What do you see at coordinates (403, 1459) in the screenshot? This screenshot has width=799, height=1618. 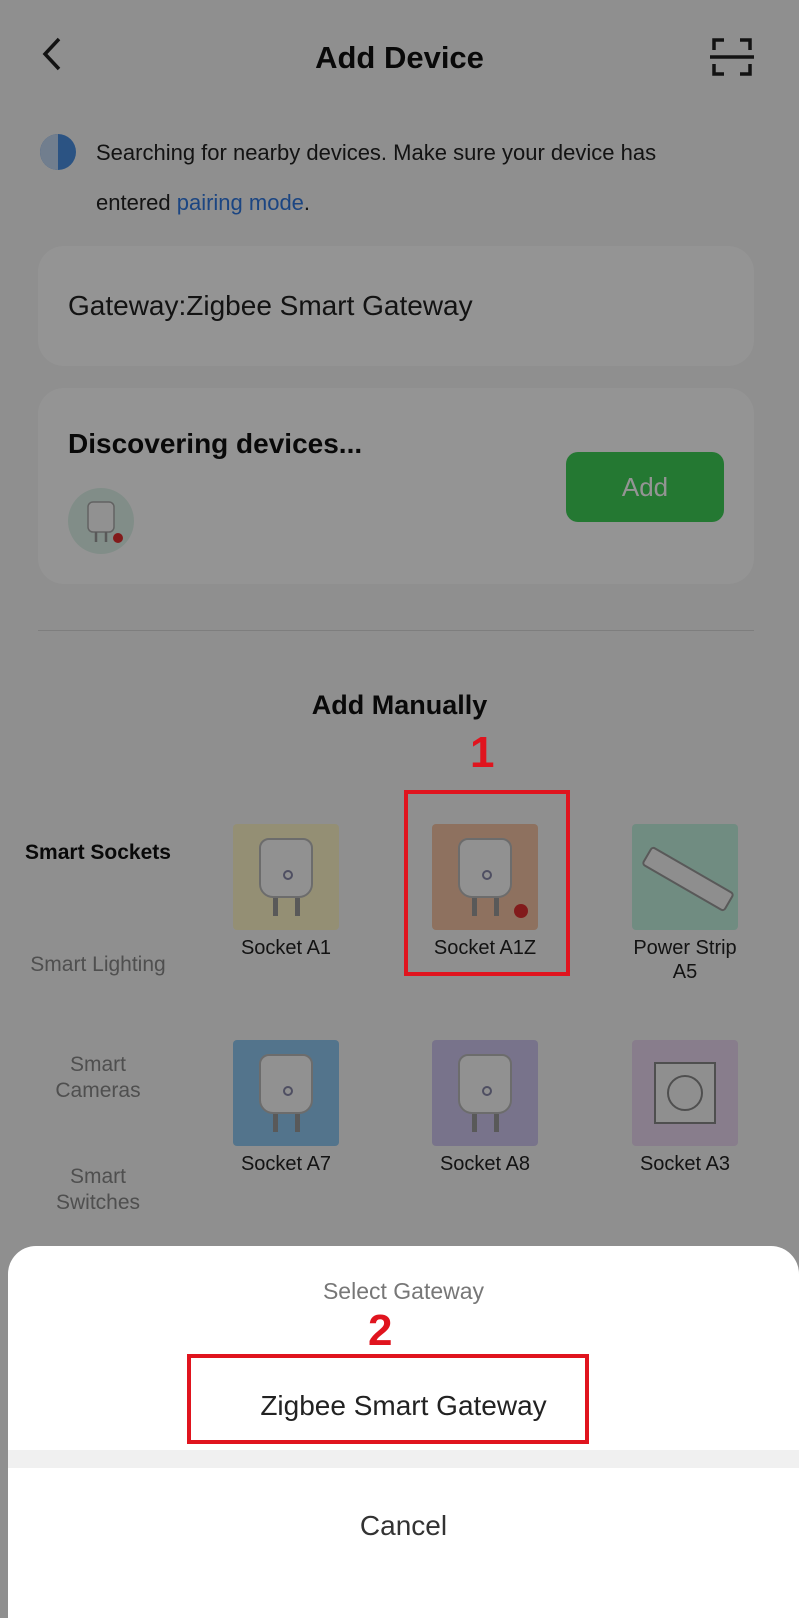 I see `sheet-separator` at bounding box center [403, 1459].